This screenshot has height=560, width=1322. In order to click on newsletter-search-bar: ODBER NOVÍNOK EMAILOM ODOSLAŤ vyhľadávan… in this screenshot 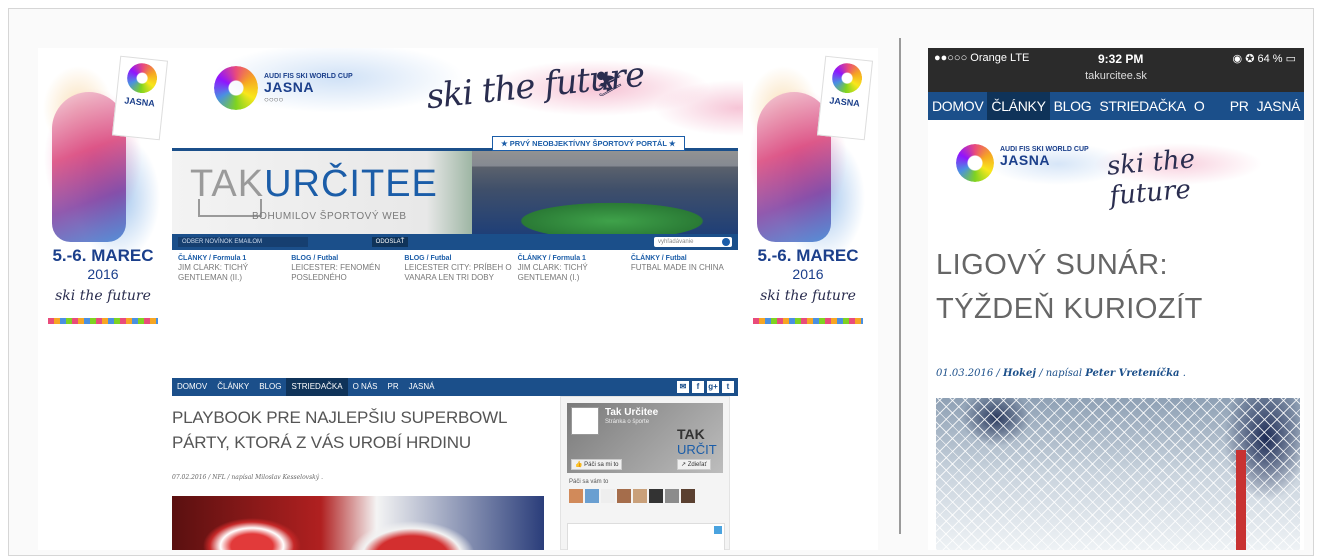, I will do `click(455, 242)`.